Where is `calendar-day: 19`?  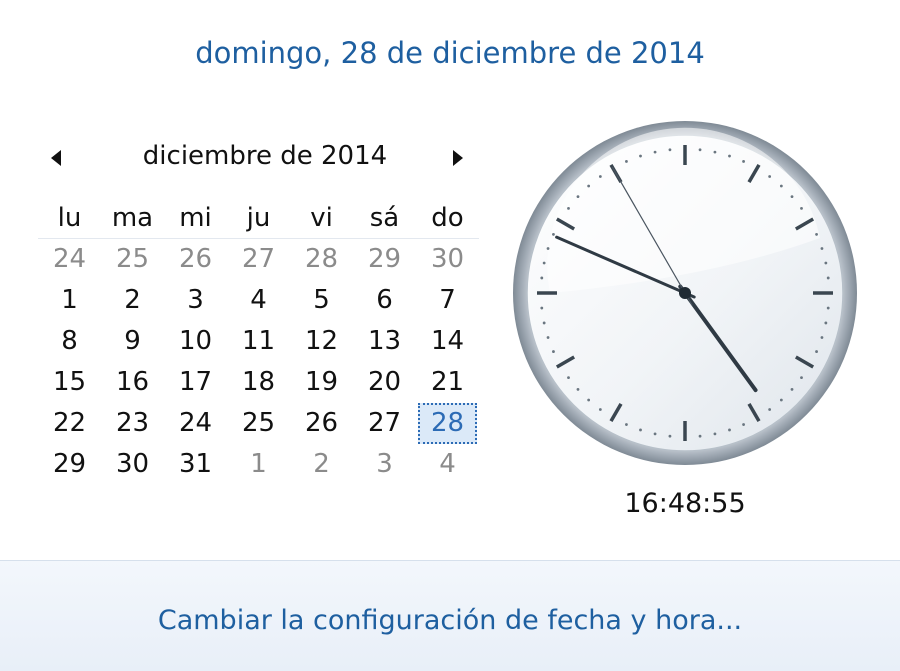
calendar-day: 19 is located at coordinates (321, 382).